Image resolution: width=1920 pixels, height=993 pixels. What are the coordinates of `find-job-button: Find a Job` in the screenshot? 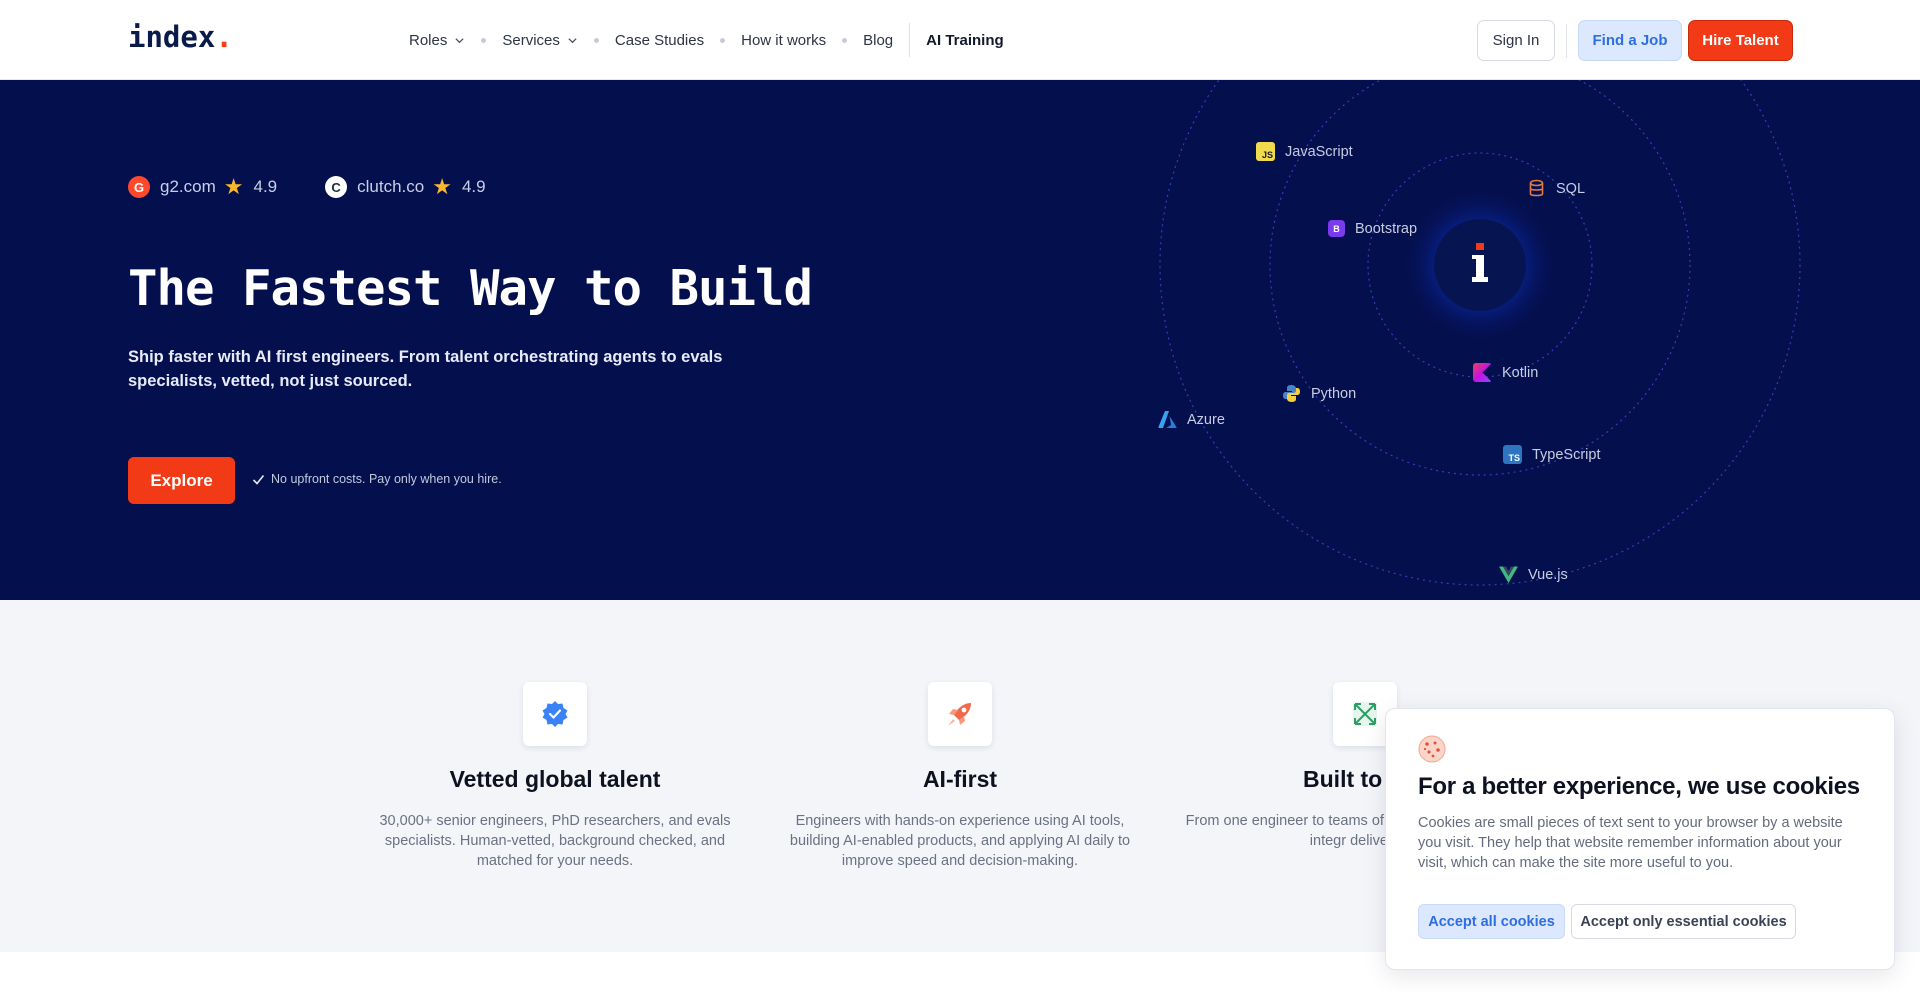 It's located at (1630, 40).